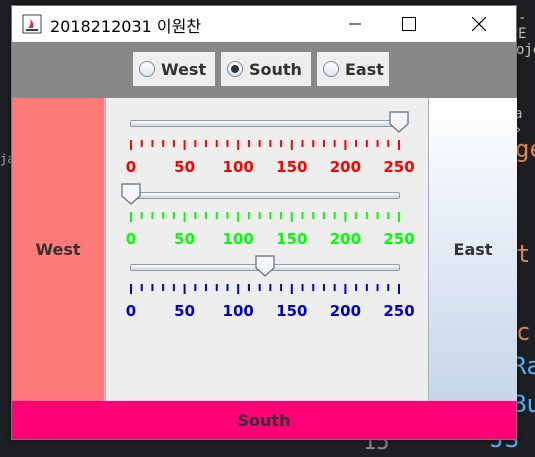 The height and width of the screenshot is (457, 535). I want to click on north-panel: West South East, so click(264, 70).